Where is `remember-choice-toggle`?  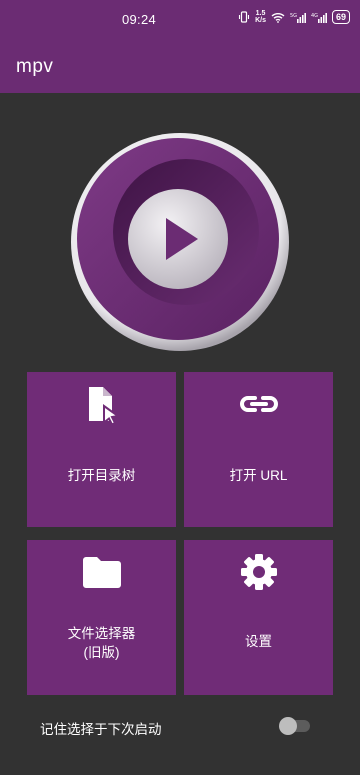 remember-choice-toggle is located at coordinates (294, 726).